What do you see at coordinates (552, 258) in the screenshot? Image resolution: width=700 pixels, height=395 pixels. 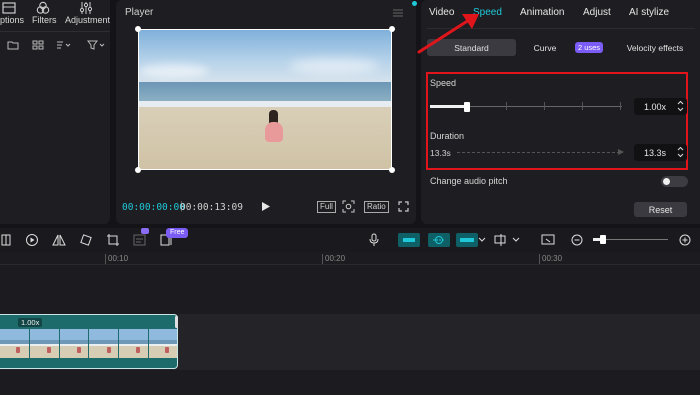 I see `ruler-label: 00:30` at bounding box center [552, 258].